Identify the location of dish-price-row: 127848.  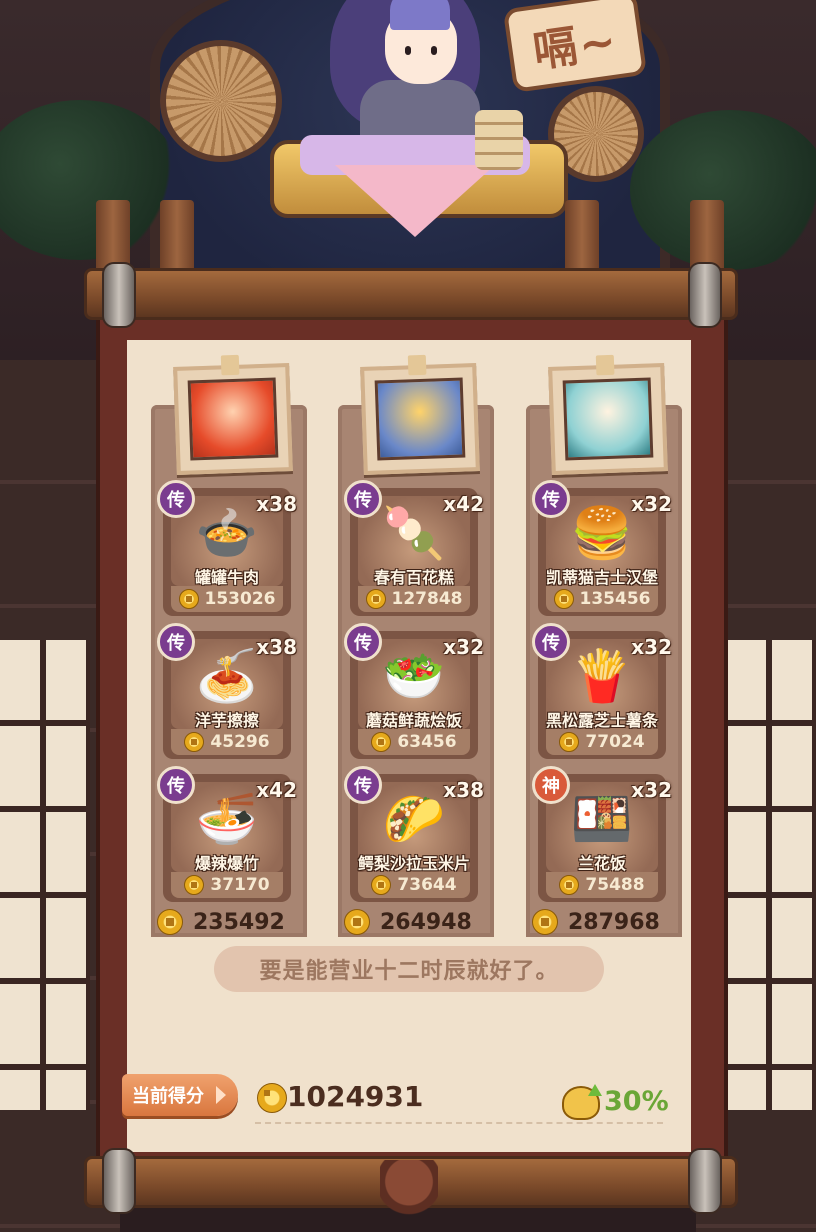
(414, 599).